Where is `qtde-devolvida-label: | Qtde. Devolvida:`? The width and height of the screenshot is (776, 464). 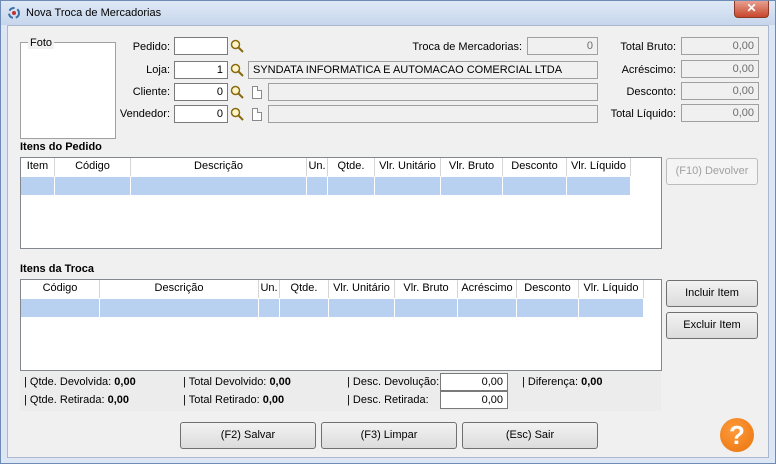 qtde-devolvida-label: | Qtde. Devolvida: is located at coordinates (68, 382).